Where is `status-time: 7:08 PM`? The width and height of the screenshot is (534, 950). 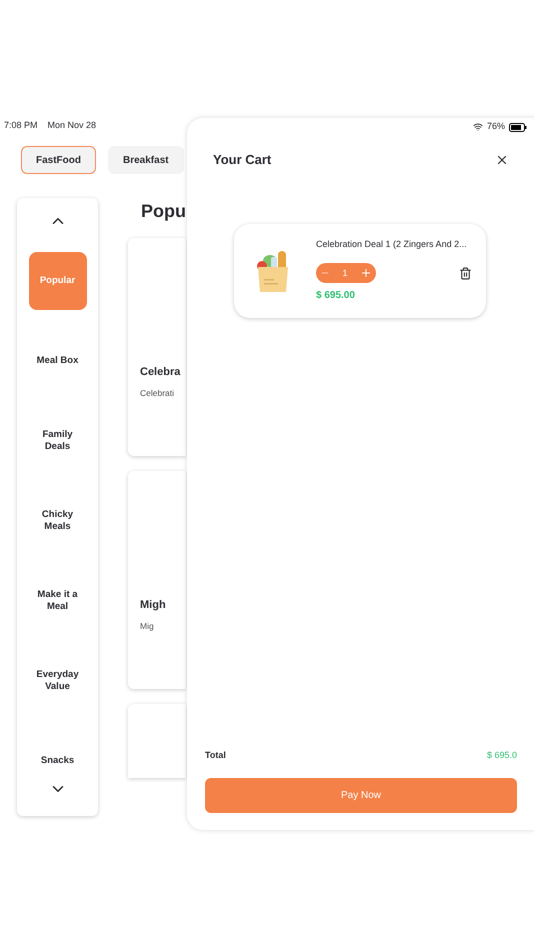
status-time: 7:08 PM is located at coordinates (21, 125).